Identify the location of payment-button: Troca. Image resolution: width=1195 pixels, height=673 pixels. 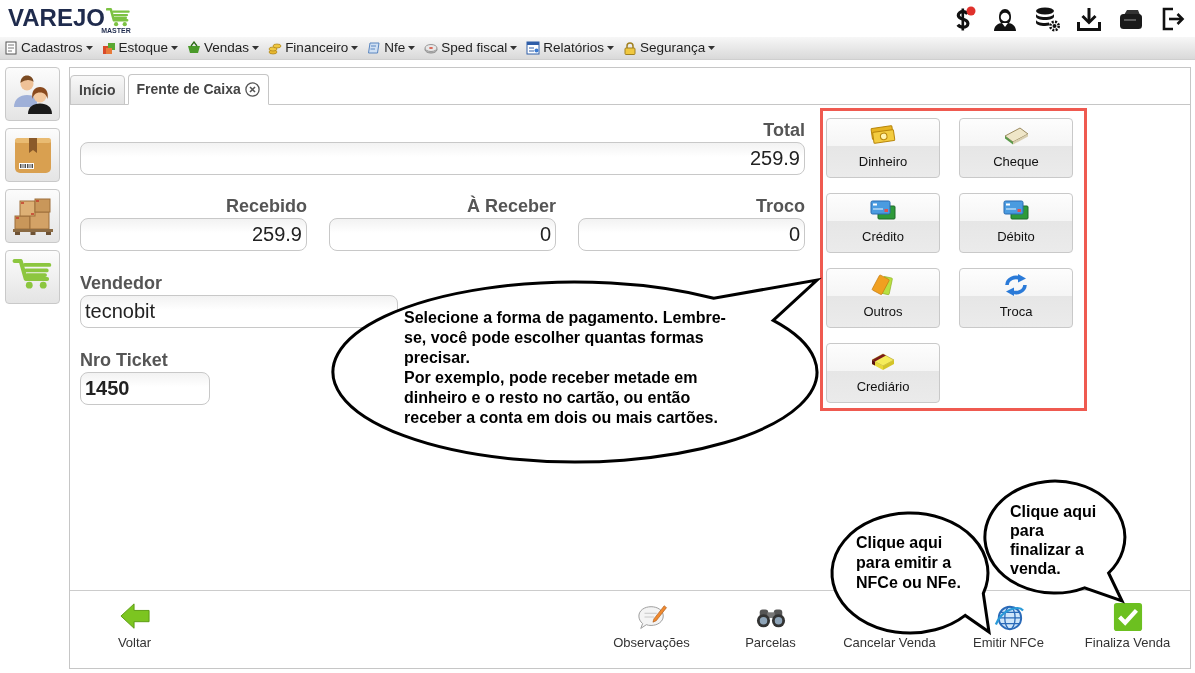
(1016, 298).